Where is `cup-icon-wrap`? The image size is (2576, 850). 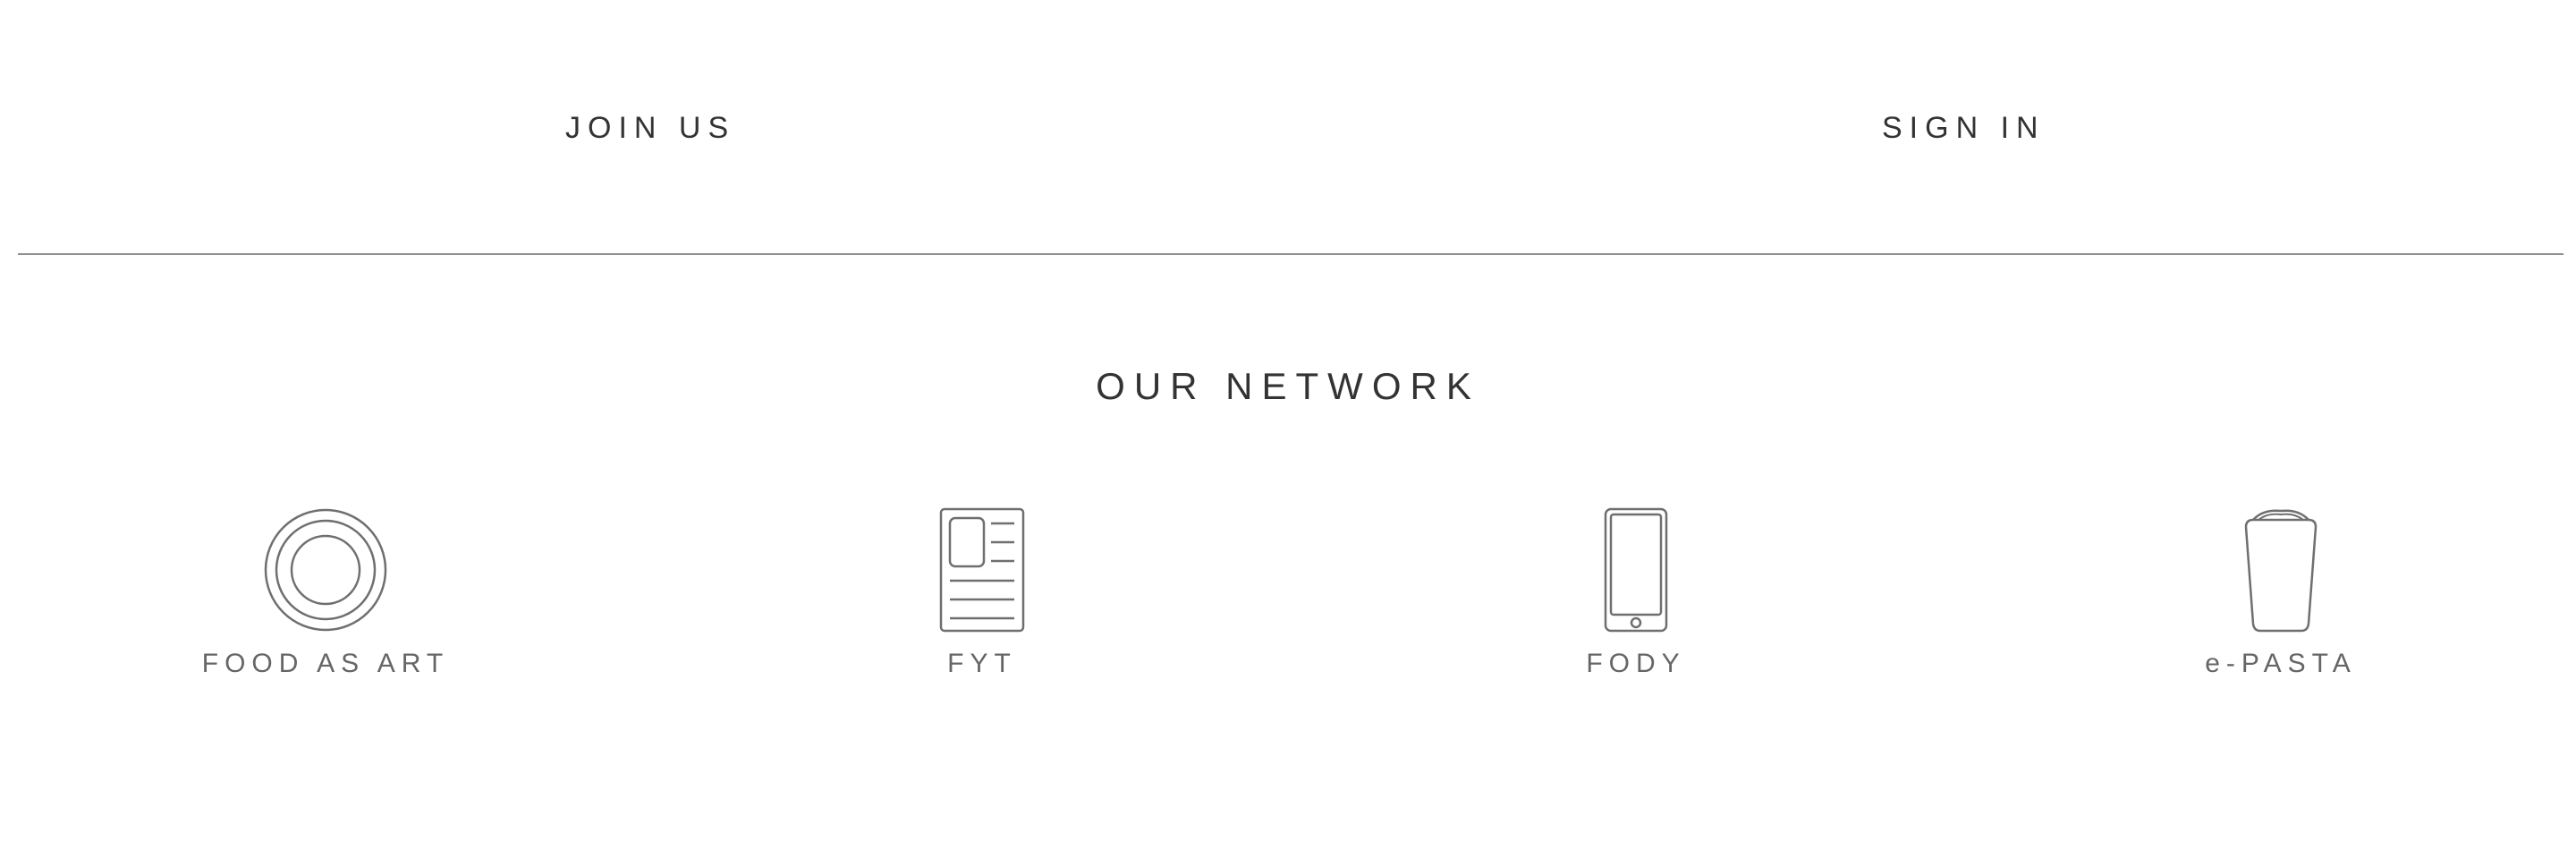
cup-icon-wrap is located at coordinates (2281, 569).